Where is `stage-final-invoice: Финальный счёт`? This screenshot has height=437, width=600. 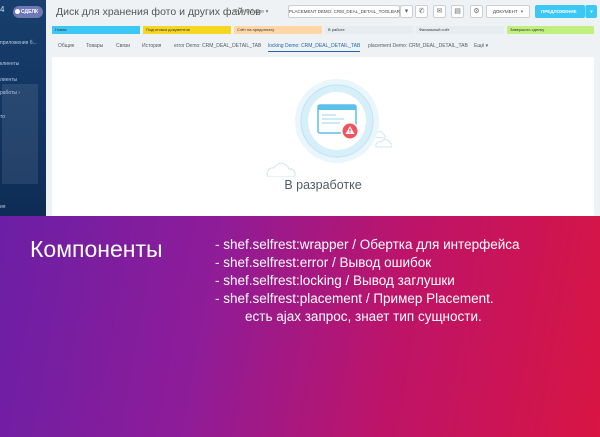 stage-final-invoice: Финальный счёт is located at coordinates (460, 30).